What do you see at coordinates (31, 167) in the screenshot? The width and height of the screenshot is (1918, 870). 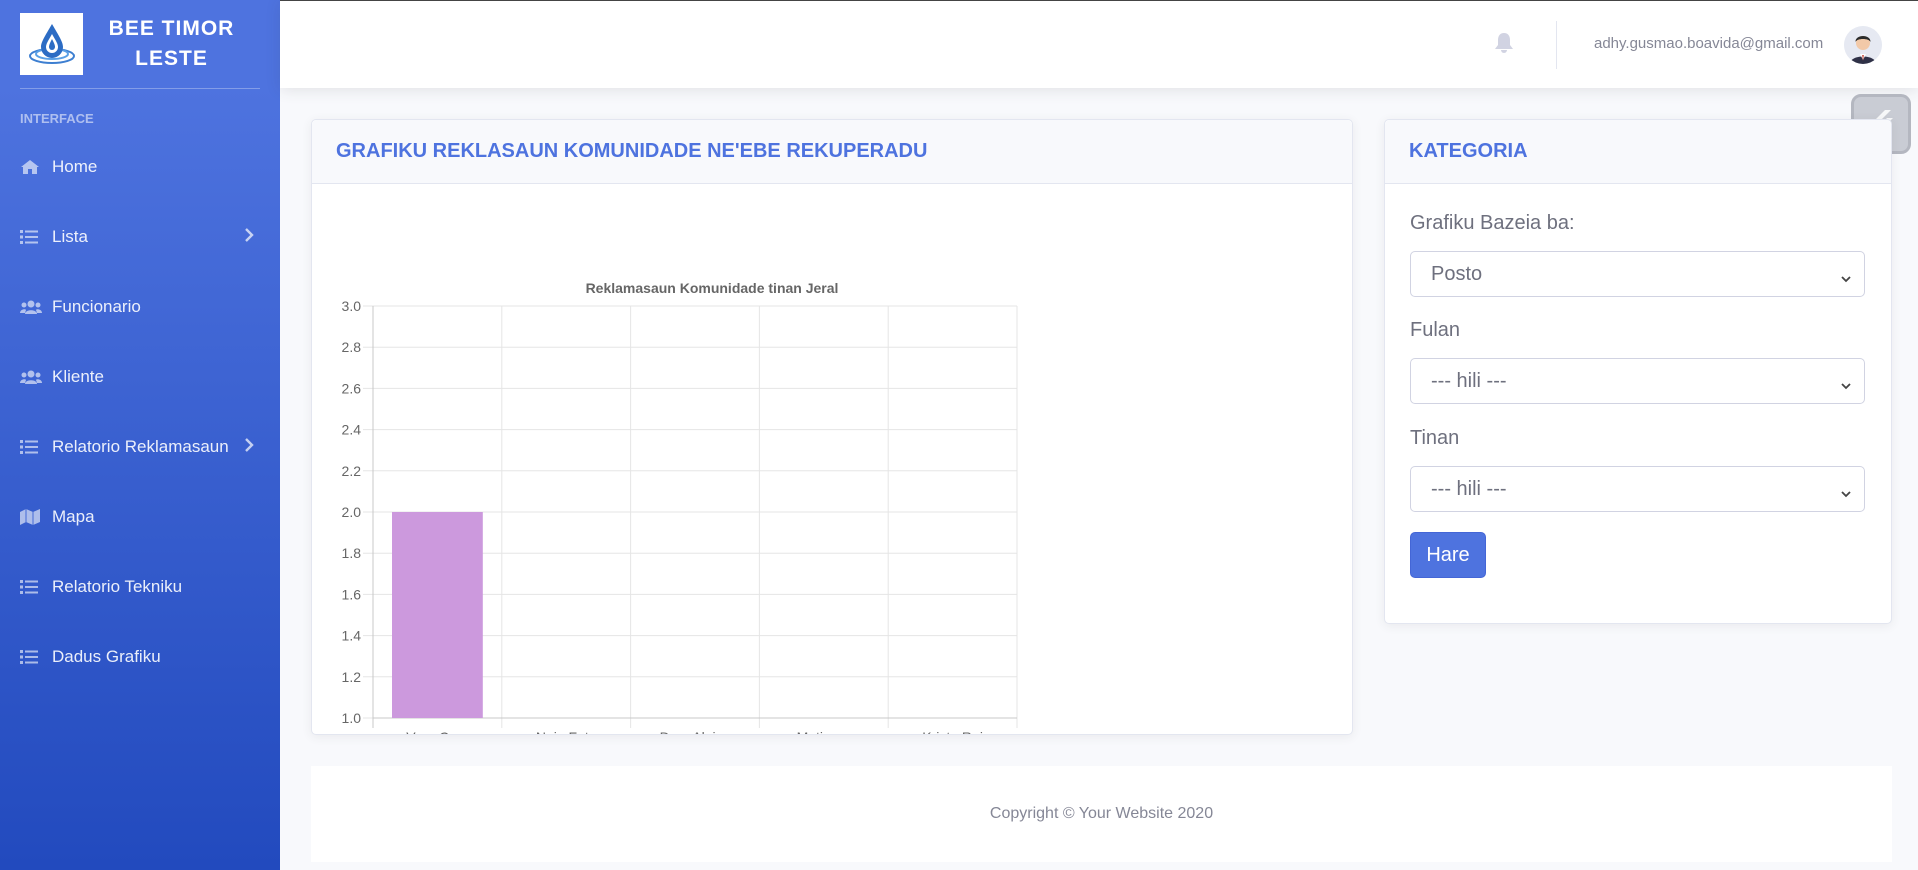 I see `home-icon` at bounding box center [31, 167].